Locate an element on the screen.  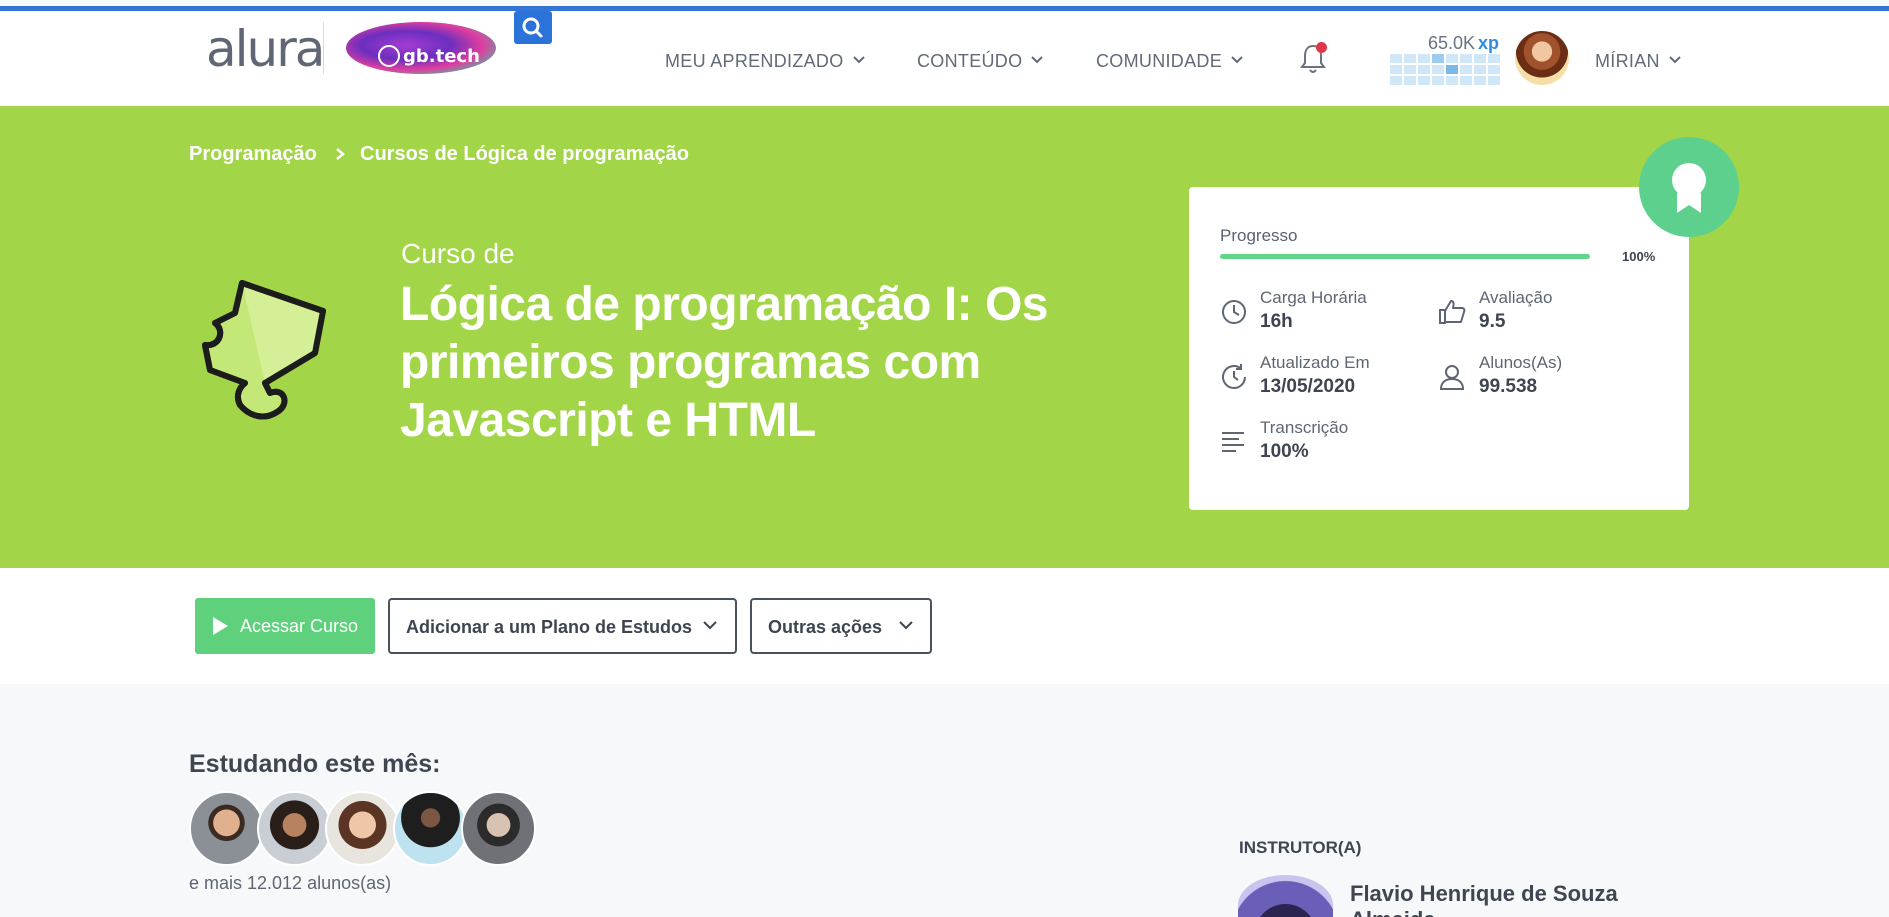
nav-conteudo: CONTEÚDO is located at coordinates (980, 60).